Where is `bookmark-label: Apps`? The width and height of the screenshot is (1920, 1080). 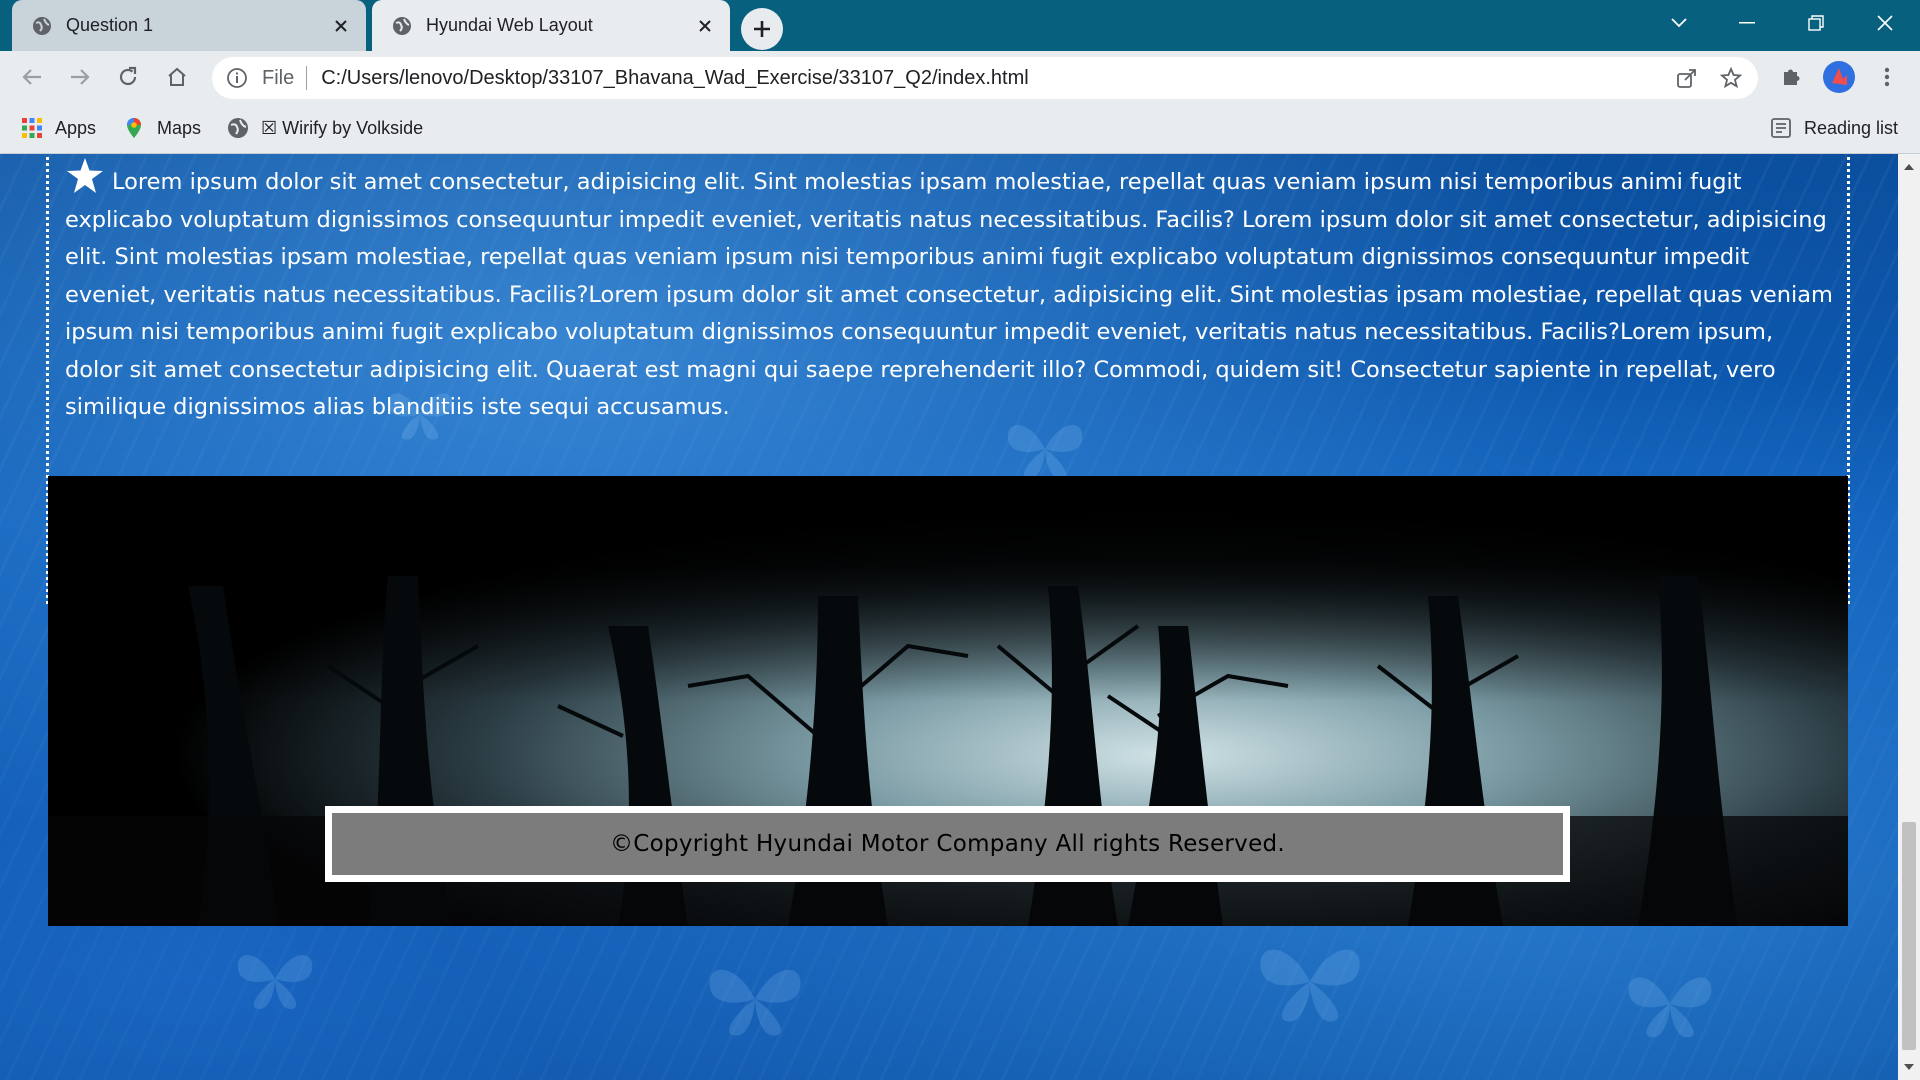
bookmark-label: Apps is located at coordinates (76, 127).